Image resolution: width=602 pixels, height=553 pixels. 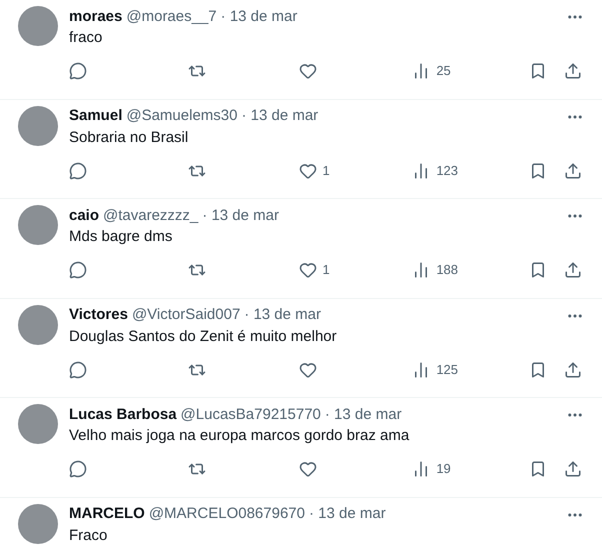 I want to click on user-handle: @moraes__7, so click(x=171, y=17).